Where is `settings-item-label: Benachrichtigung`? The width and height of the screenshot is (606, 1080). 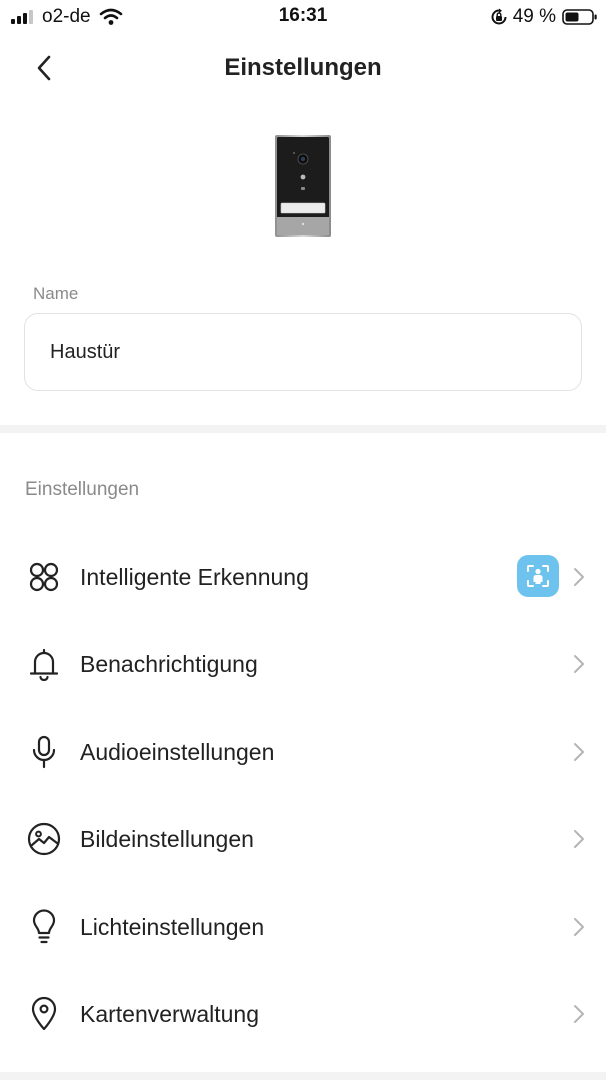
settings-item-label: Benachrichtigung is located at coordinates (169, 664).